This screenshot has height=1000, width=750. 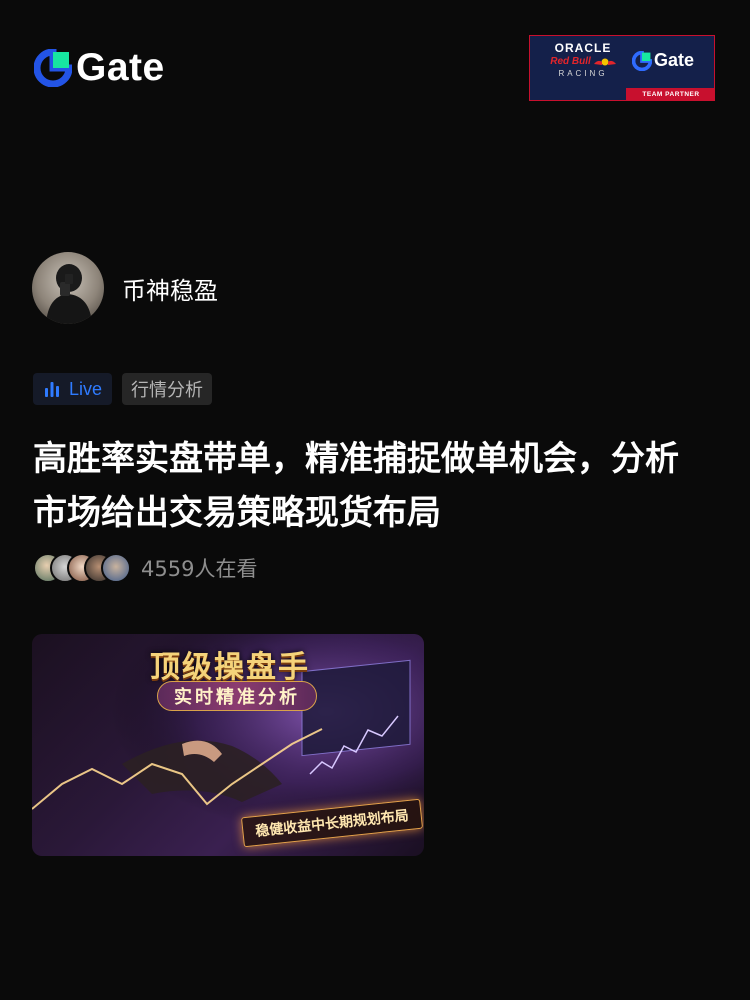 What do you see at coordinates (120, 67) in the screenshot?
I see `brand-name: Gate` at bounding box center [120, 67].